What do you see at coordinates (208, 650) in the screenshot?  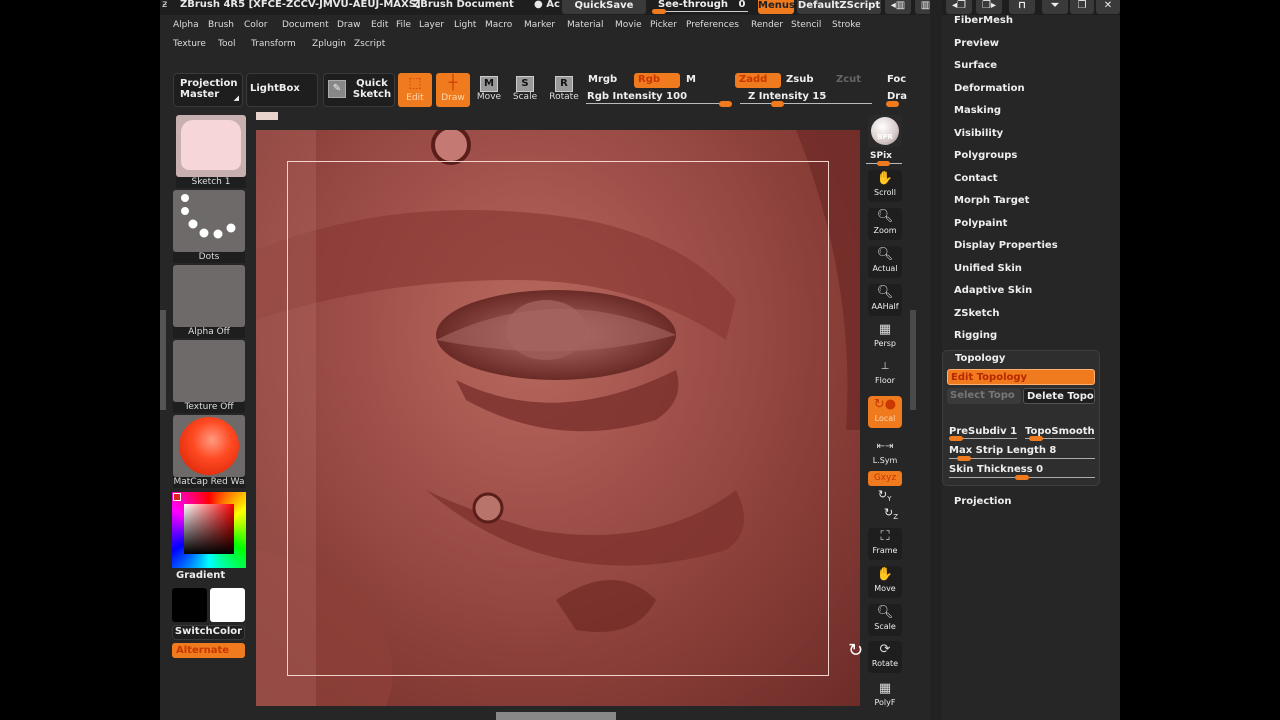 I see `alternate-button: Alternate` at bounding box center [208, 650].